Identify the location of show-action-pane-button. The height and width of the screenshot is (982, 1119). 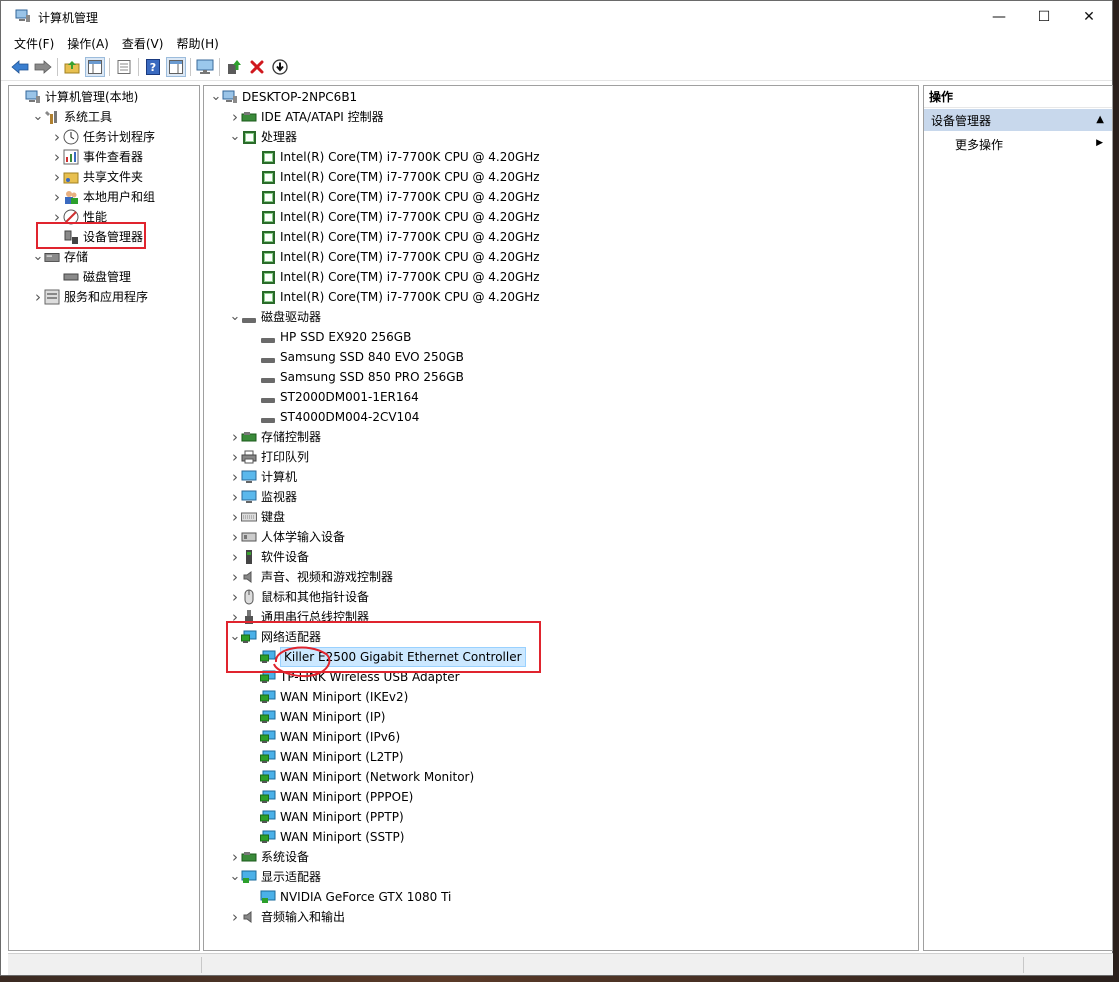
(176, 67).